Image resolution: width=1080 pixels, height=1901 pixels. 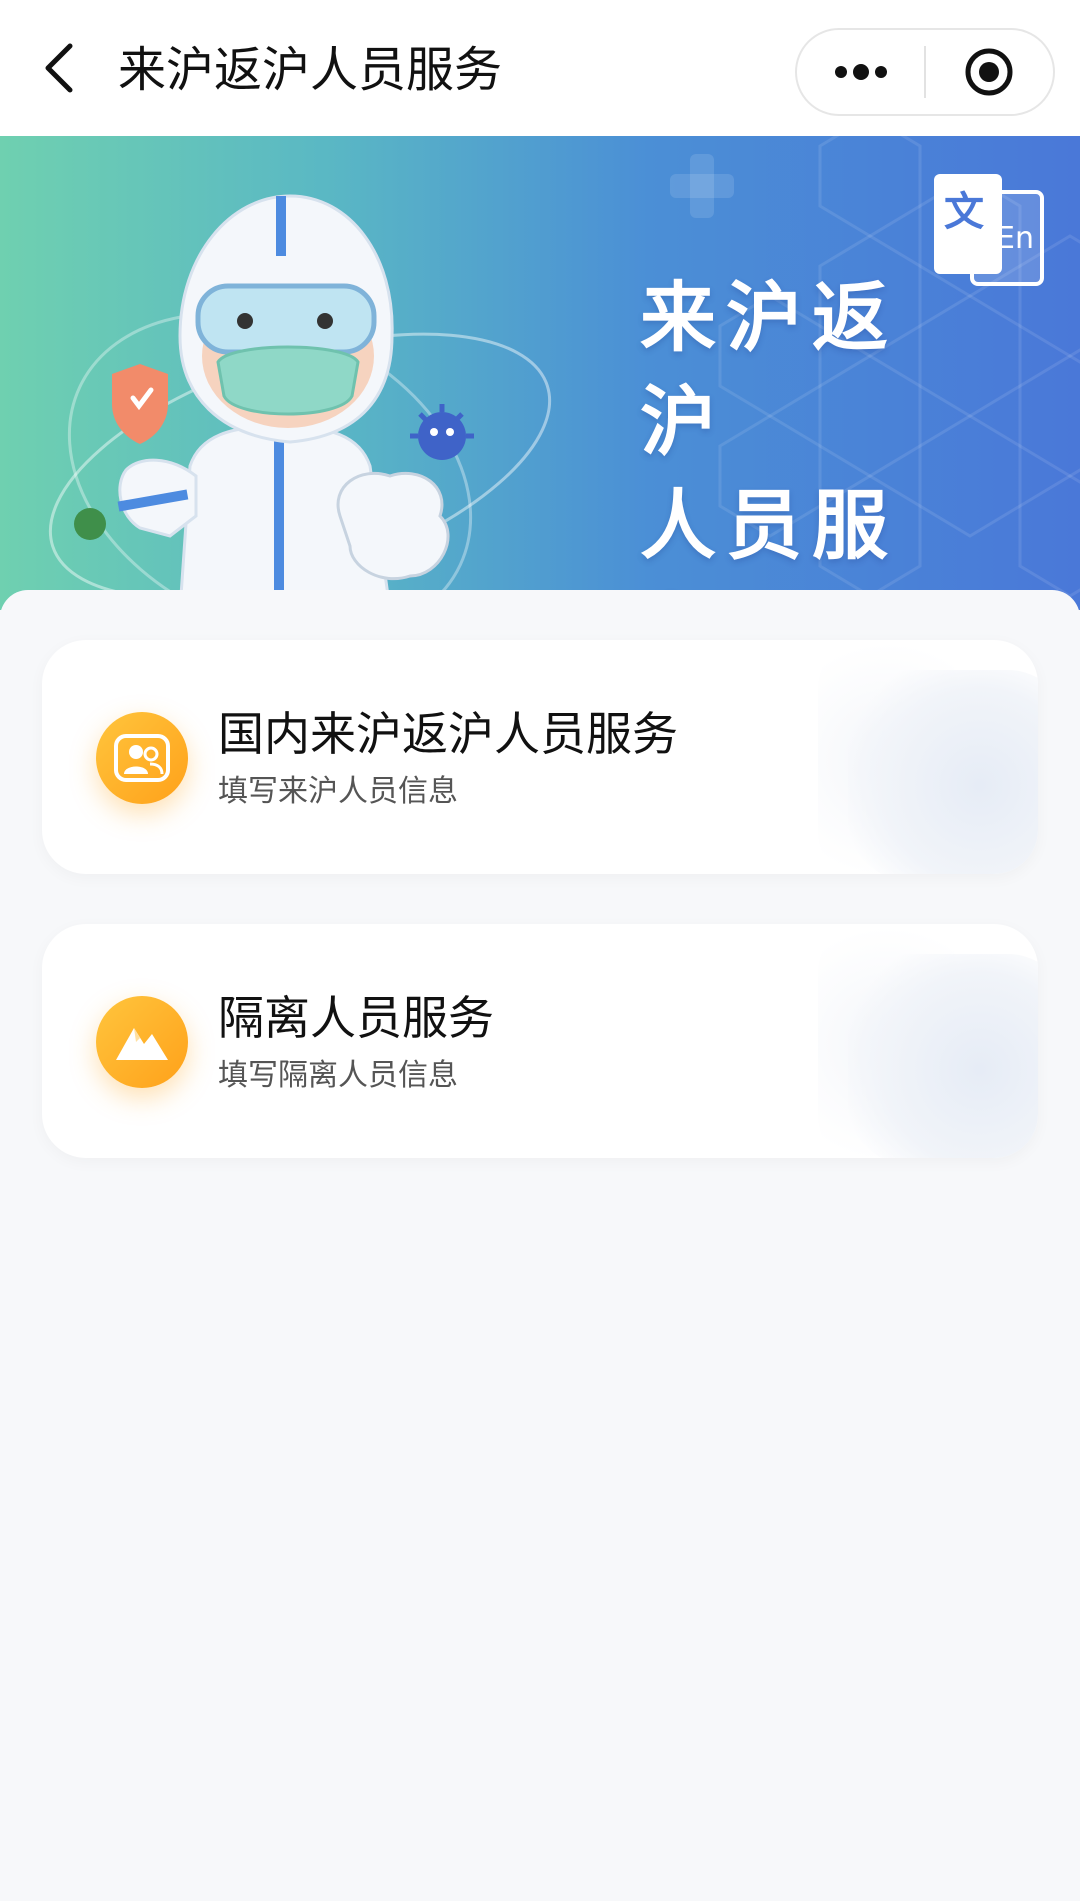 I want to click on people-icon, so click(x=142, y=758).